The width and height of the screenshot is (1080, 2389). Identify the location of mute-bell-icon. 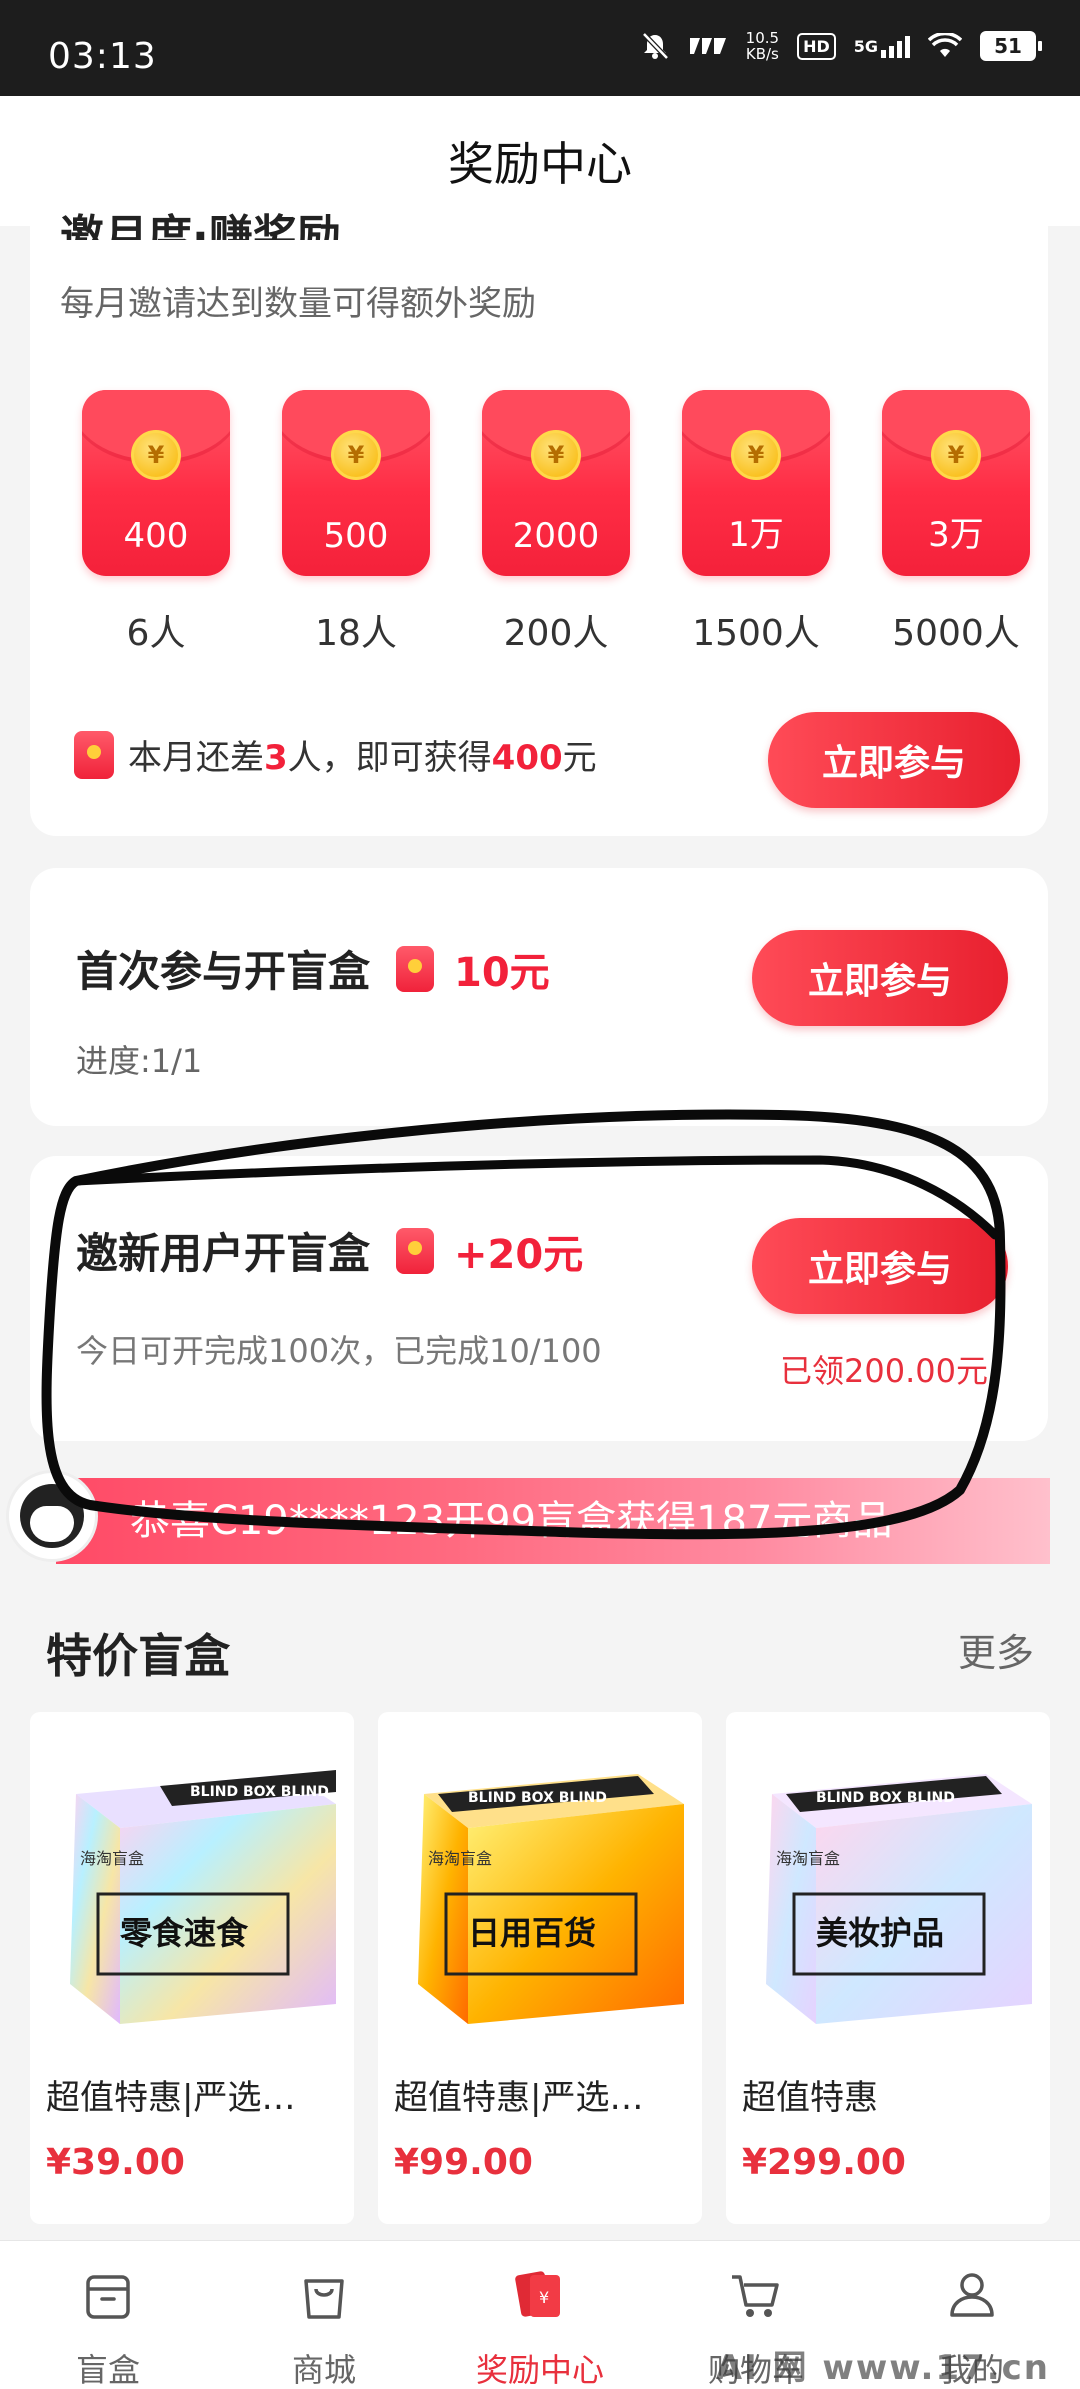
(655, 46).